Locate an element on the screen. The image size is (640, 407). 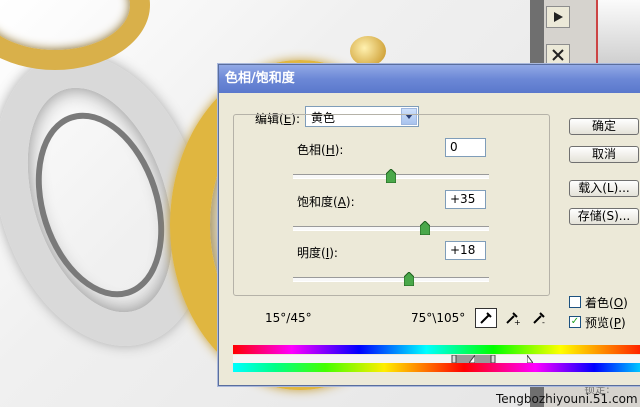
preview-label-text: 预览 is located at coordinates (597, 323).